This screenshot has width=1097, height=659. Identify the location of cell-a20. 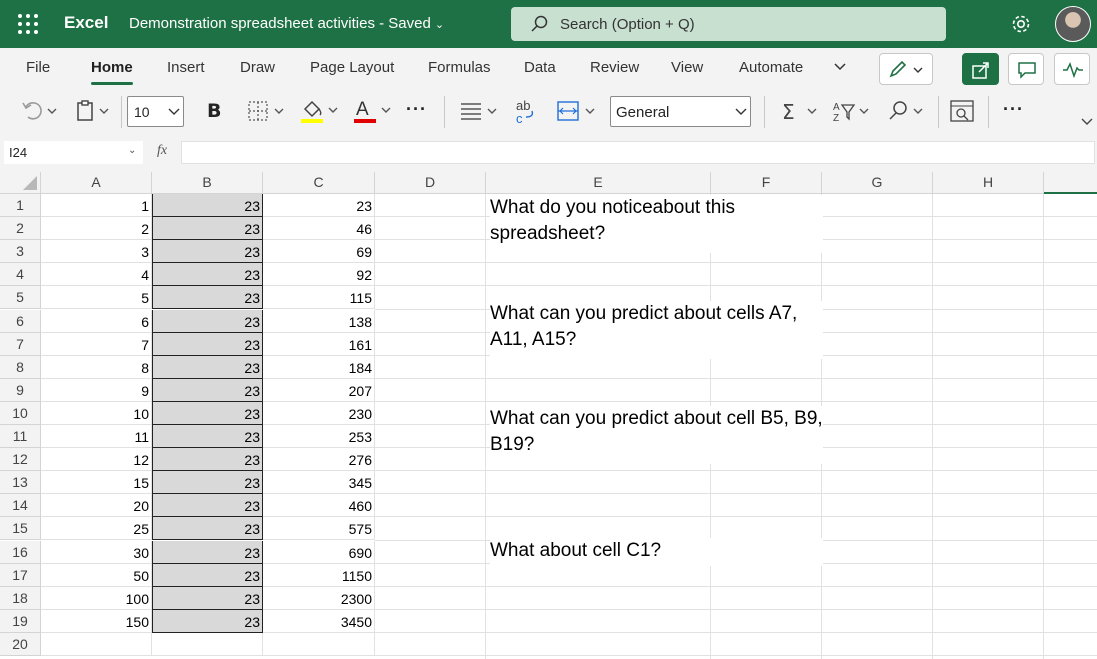
(96, 644).